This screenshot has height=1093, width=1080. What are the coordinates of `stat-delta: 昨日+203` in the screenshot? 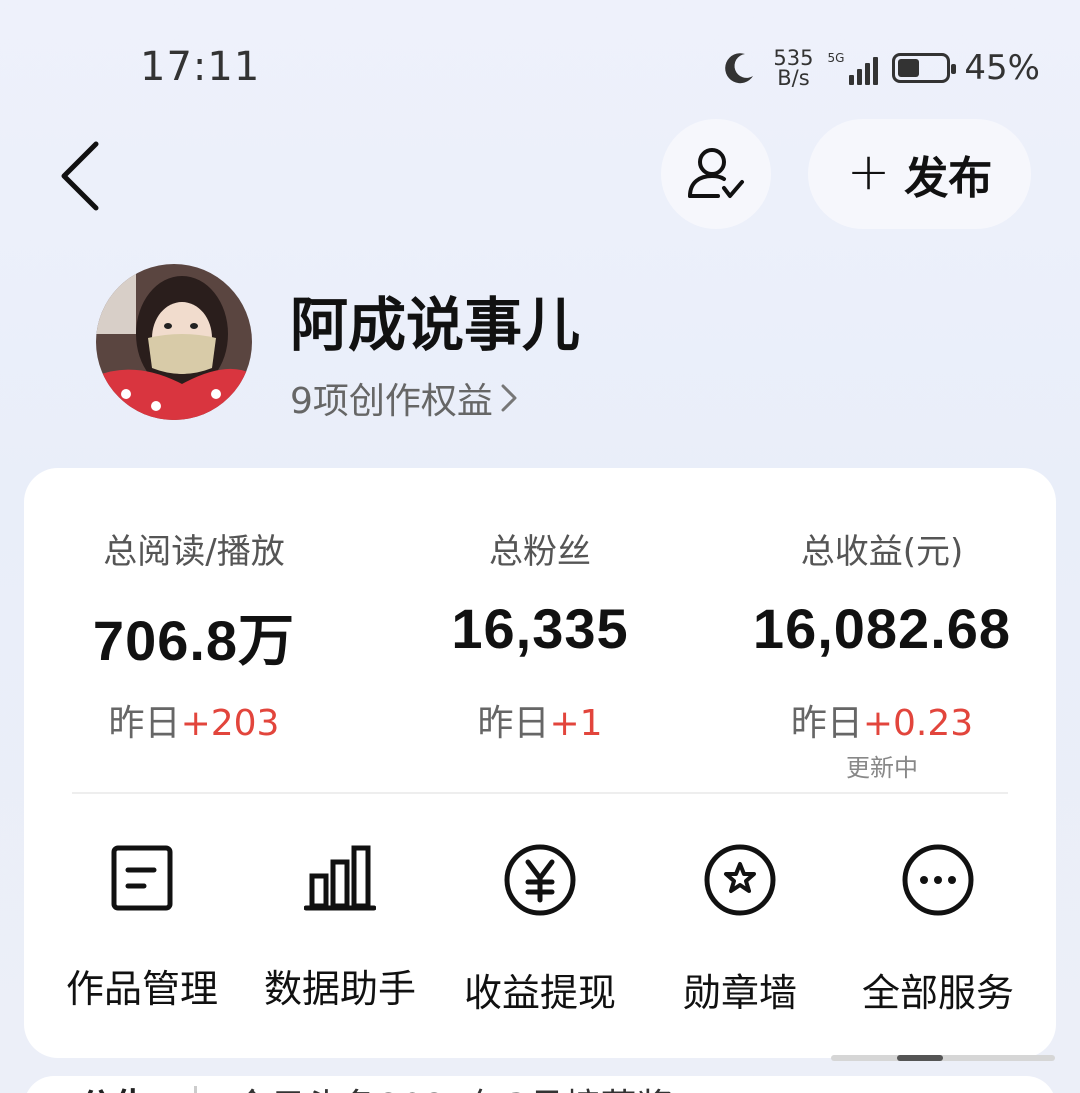 It's located at (194, 720).